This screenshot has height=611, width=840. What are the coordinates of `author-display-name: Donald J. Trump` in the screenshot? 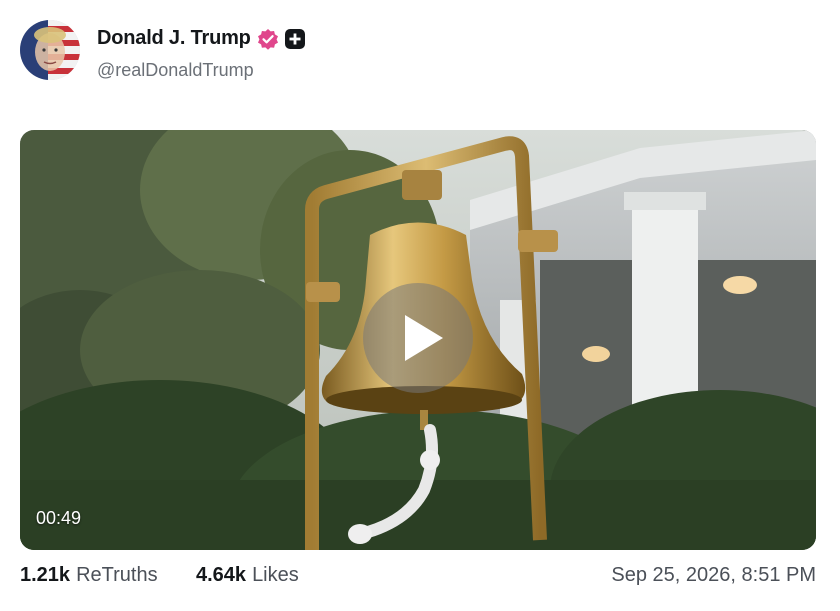 It's located at (174, 38).